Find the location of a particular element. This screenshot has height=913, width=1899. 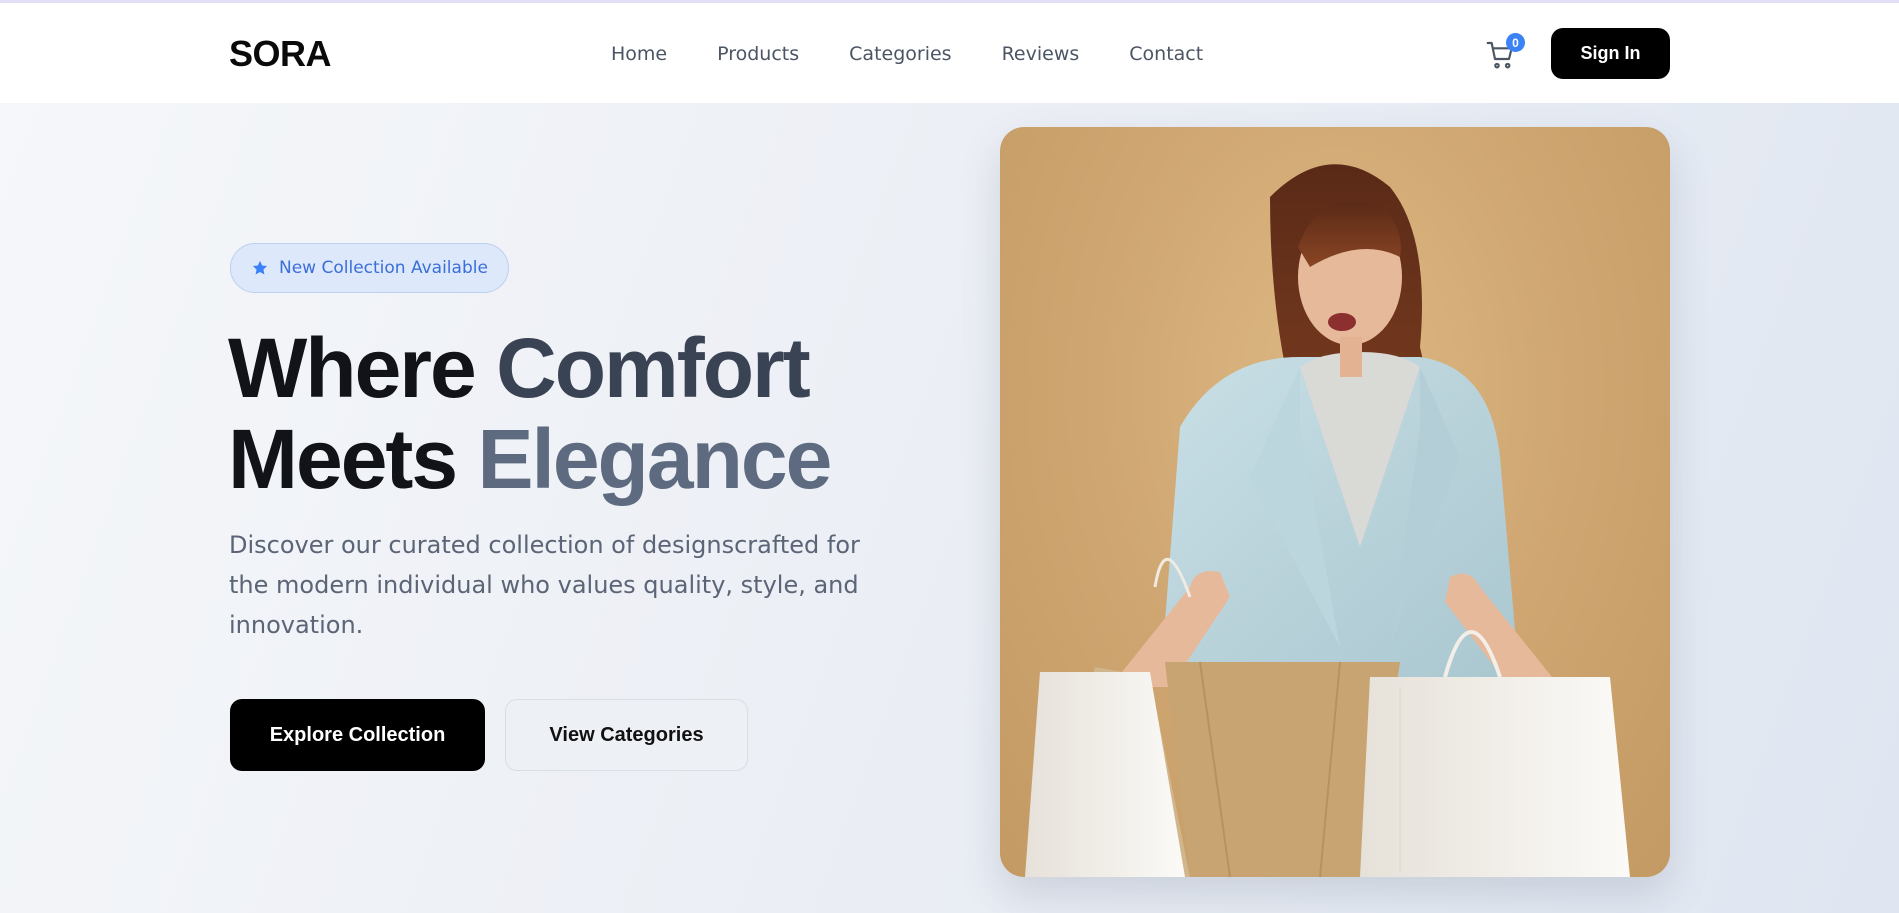

main-nav: Home Products Categories Reviews Contact is located at coordinates (932, 54).